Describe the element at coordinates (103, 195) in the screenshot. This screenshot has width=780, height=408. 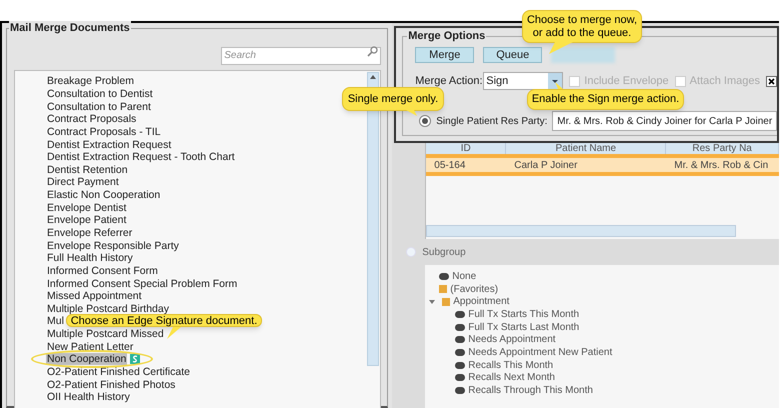
I see `list-item: Elastic Non Cooperation` at that location.